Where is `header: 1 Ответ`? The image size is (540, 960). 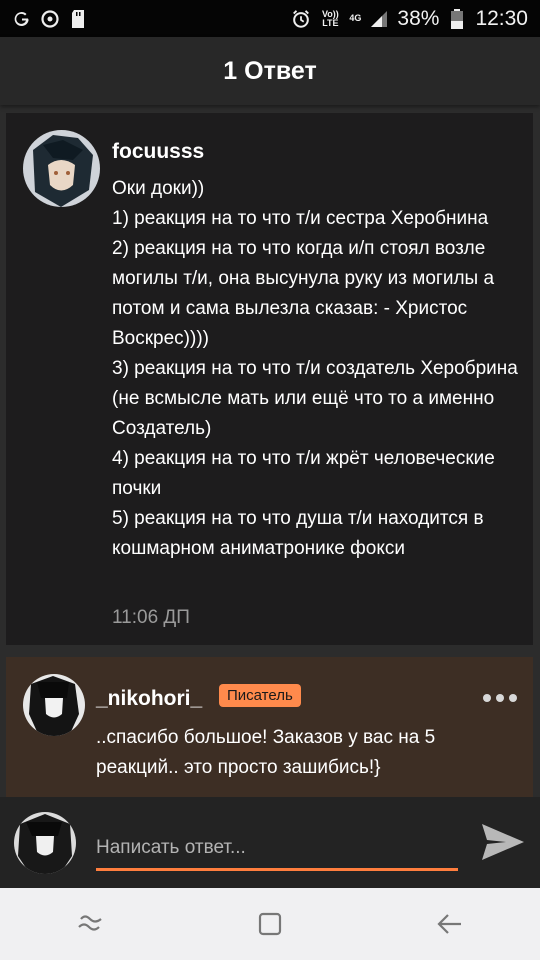 header: 1 Ответ is located at coordinates (270, 71).